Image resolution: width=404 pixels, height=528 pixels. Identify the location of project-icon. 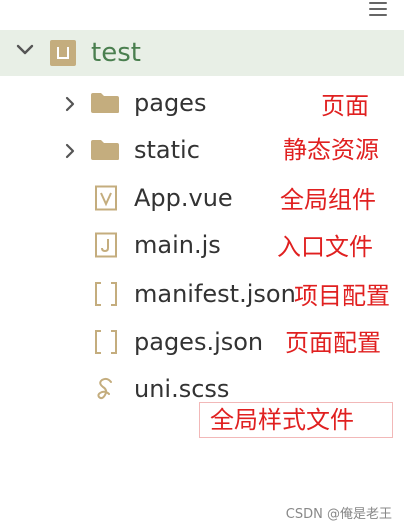
(63, 53).